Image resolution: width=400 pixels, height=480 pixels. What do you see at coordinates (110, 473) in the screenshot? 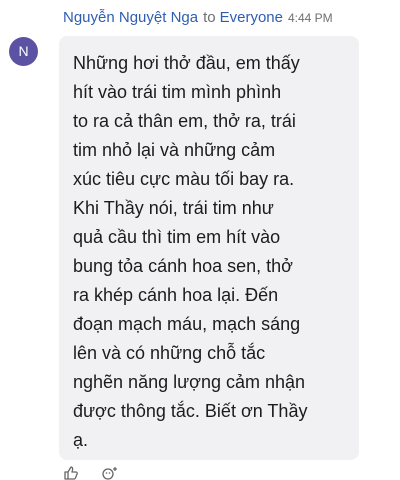
I see `add-reaction-icon` at bounding box center [110, 473].